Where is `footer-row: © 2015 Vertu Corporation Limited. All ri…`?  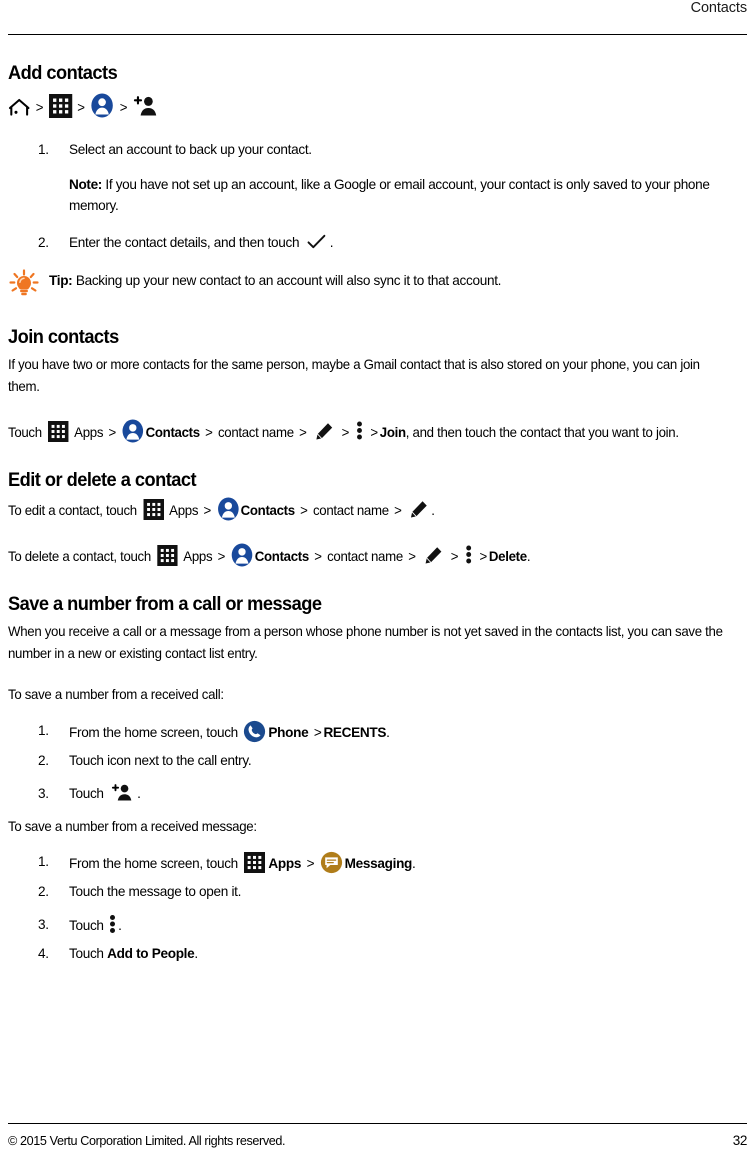
footer-row: © 2015 Vertu Corporation Limited. All ri… is located at coordinates (377, 1140).